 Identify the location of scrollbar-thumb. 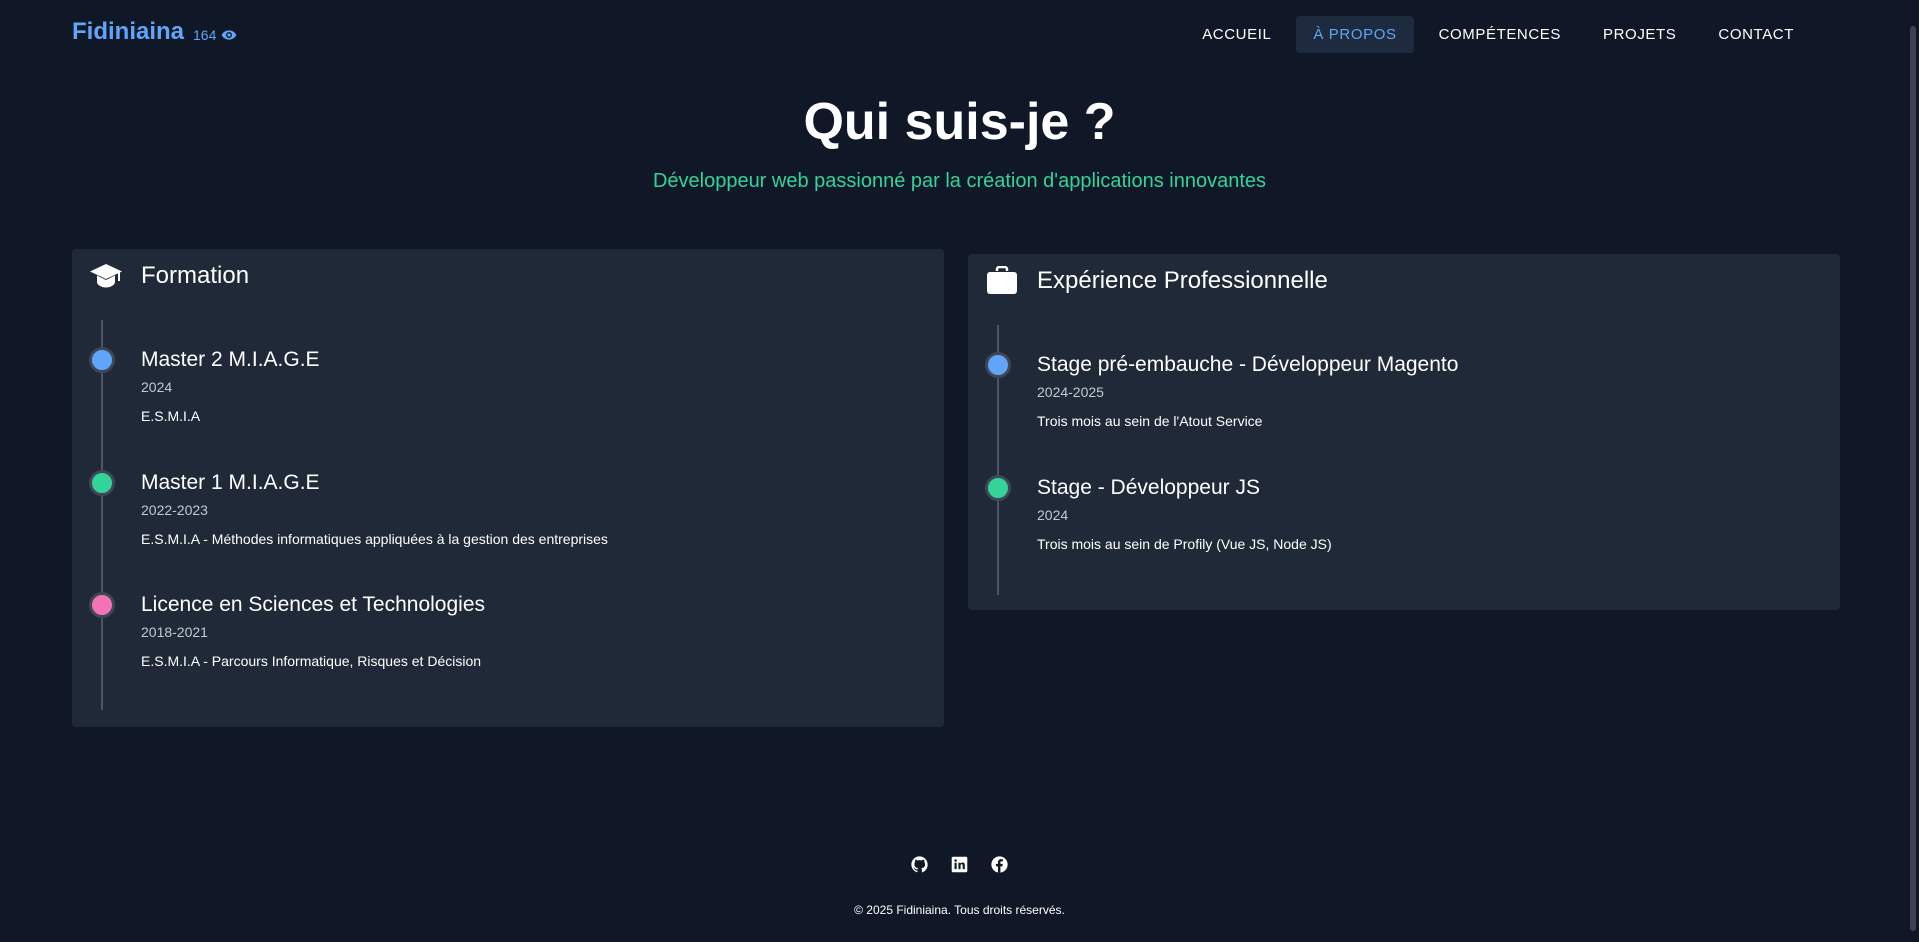
(1913, 478).